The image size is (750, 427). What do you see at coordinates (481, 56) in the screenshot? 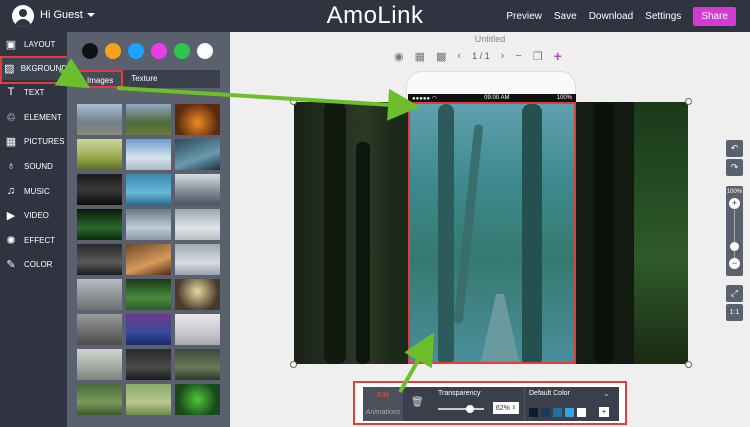
I see `page-indicator: 1 / 1` at bounding box center [481, 56].